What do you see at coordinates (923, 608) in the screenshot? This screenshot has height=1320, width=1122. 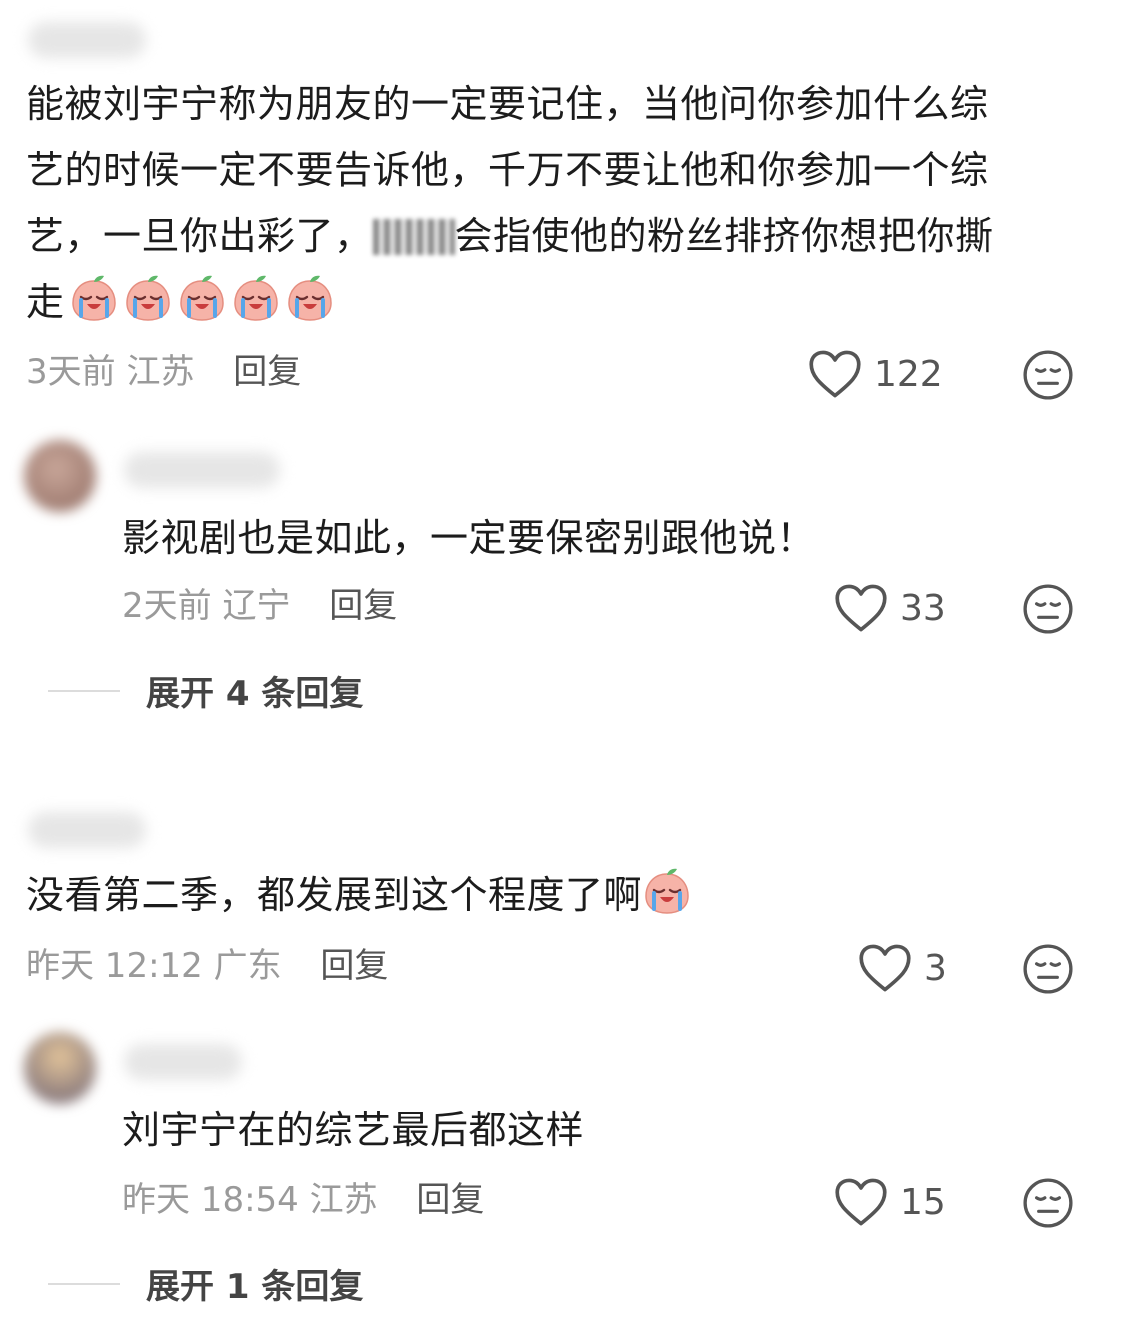 I see `like-count: 33` at bounding box center [923, 608].